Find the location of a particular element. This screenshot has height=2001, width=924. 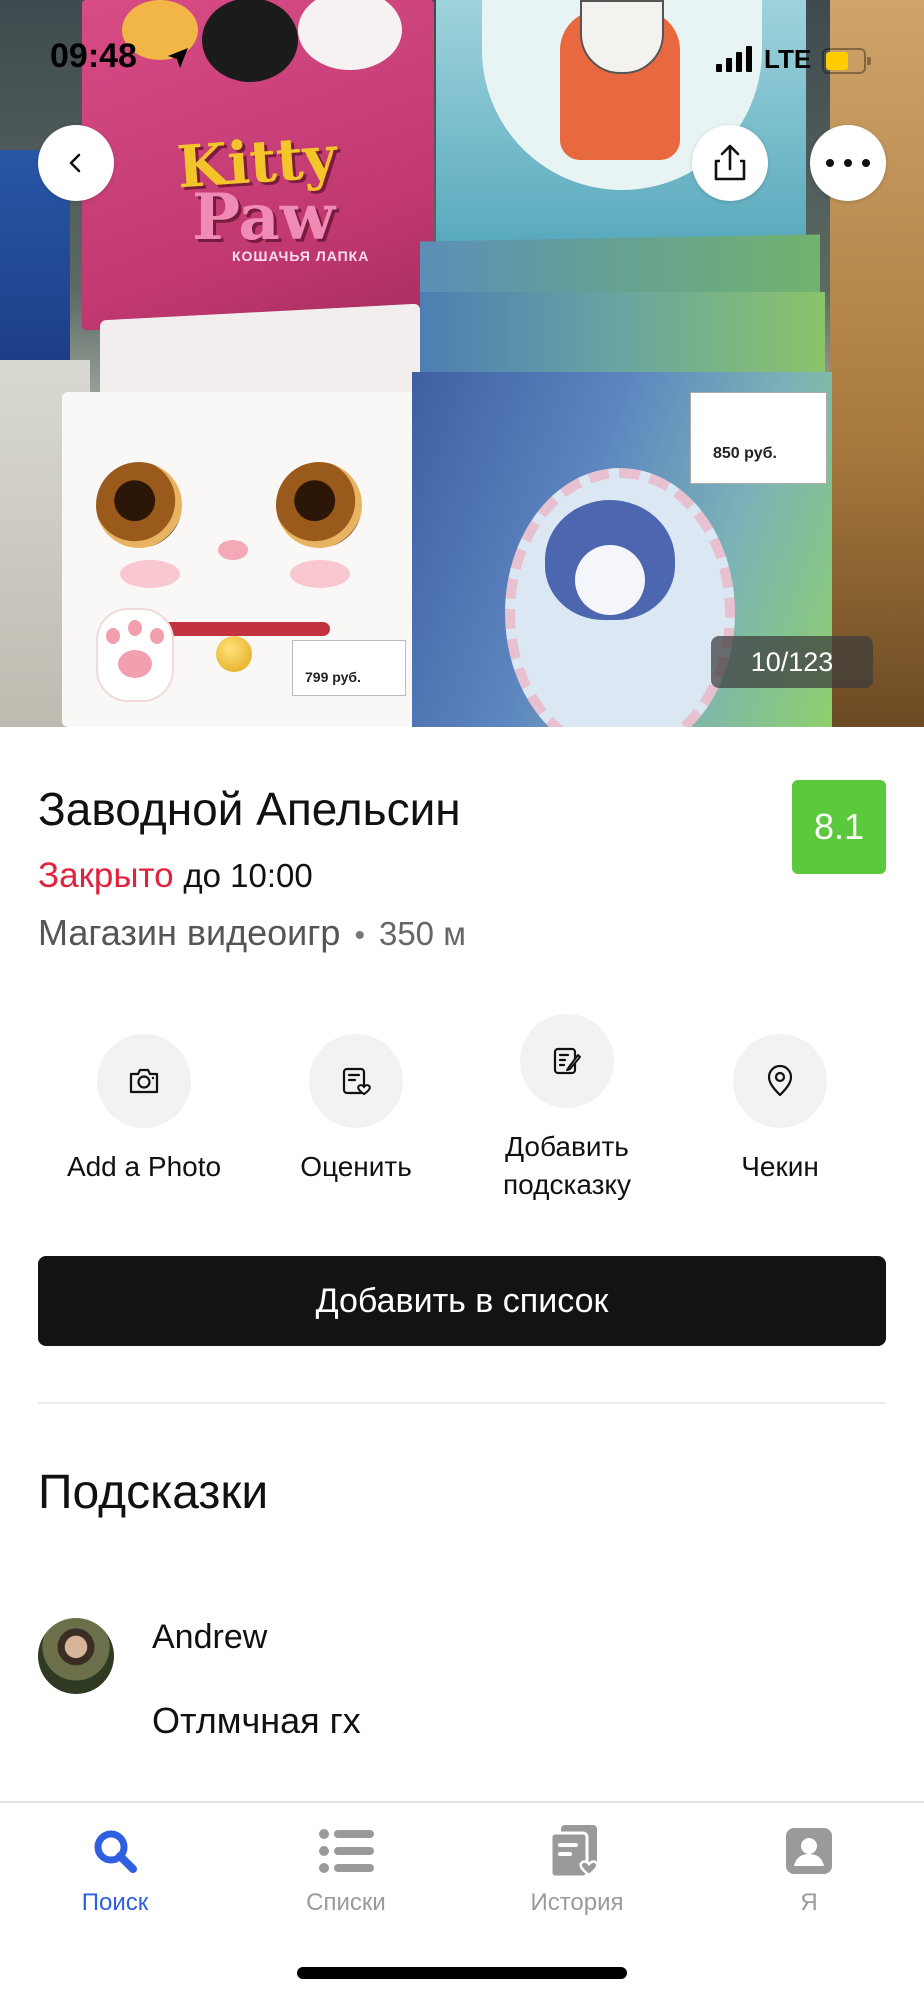

history-icon is located at coordinates (574, 1852).